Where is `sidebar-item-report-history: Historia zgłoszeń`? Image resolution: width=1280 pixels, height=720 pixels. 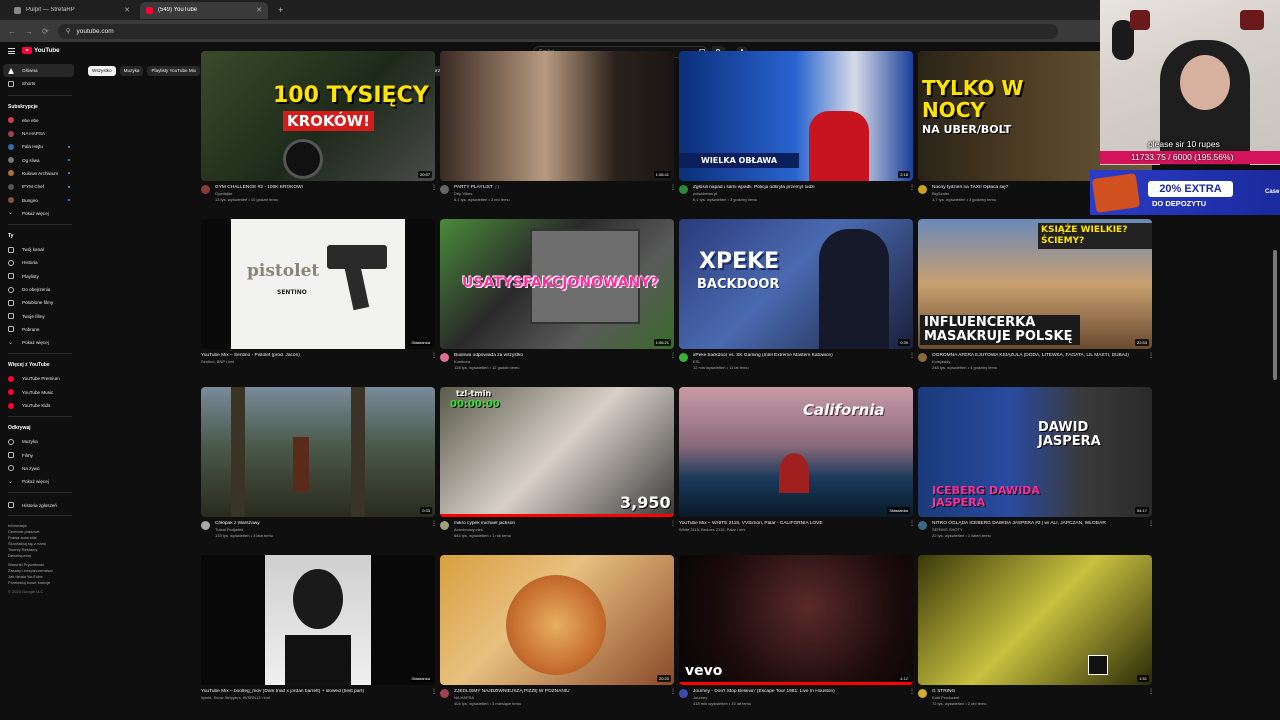
sidebar-item-report-history: Historia zgłoszeń is located at coordinates (40, 504).